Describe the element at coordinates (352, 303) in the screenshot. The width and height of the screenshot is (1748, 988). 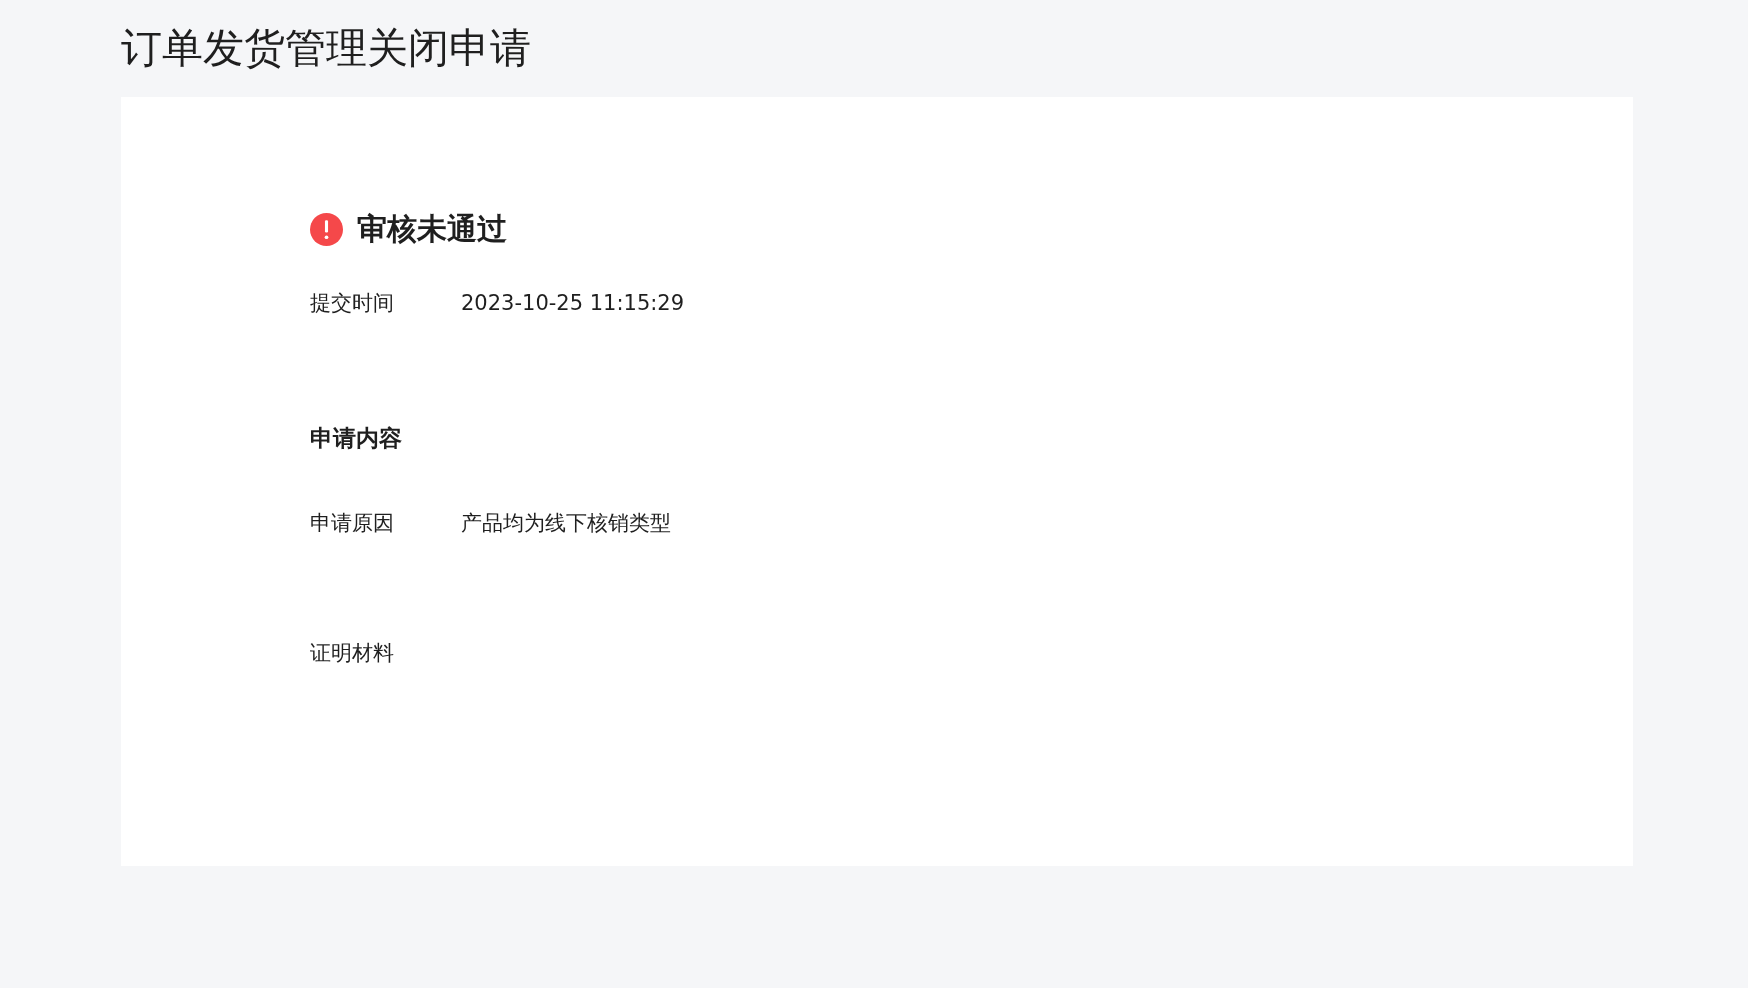
I see `field-label: 提交时间` at that location.